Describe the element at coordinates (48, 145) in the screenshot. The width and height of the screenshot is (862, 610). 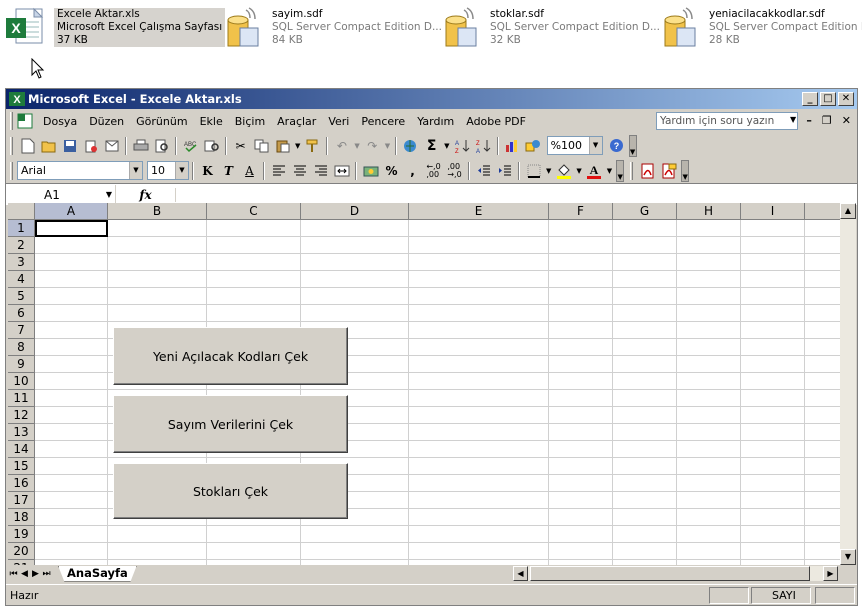
I see `open-folder-icon` at that location.